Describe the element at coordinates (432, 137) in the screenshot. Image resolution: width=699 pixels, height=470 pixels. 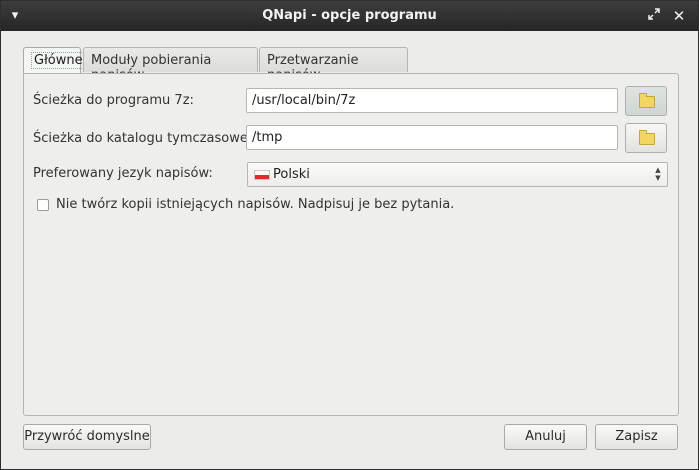
I see `temp-dir-input: /tmp` at that location.